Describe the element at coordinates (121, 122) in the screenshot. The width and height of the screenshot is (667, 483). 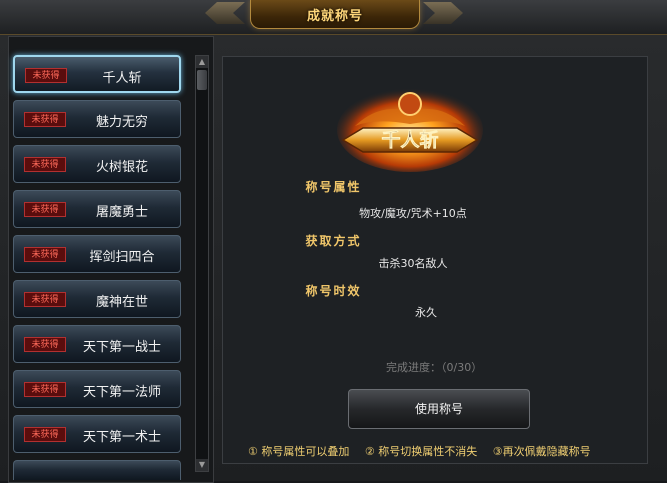
I see `list-item-label: 魅力无穷` at that location.